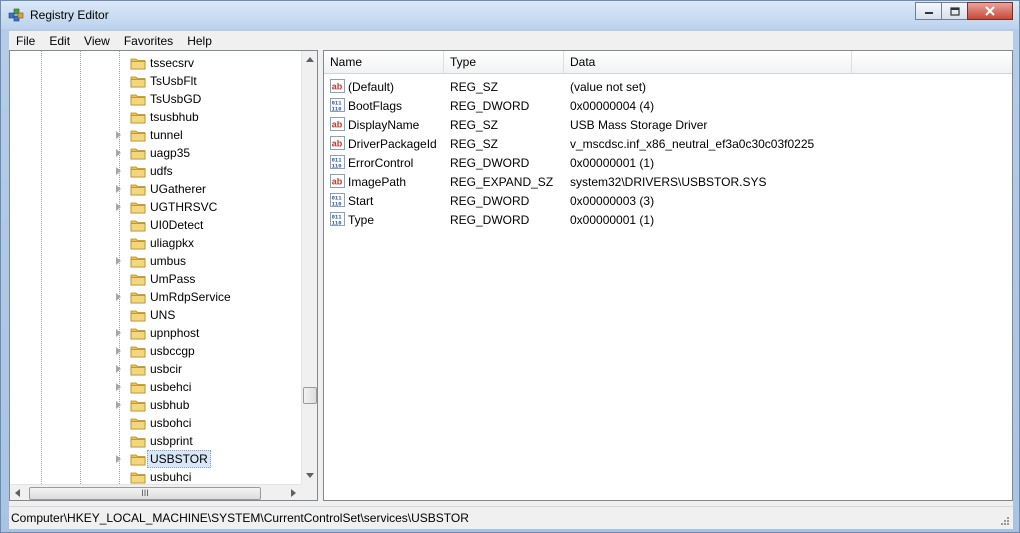 This screenshot has width=1020, height=533. I want to click on tree-item-label: uagp35, so click(170, 153).